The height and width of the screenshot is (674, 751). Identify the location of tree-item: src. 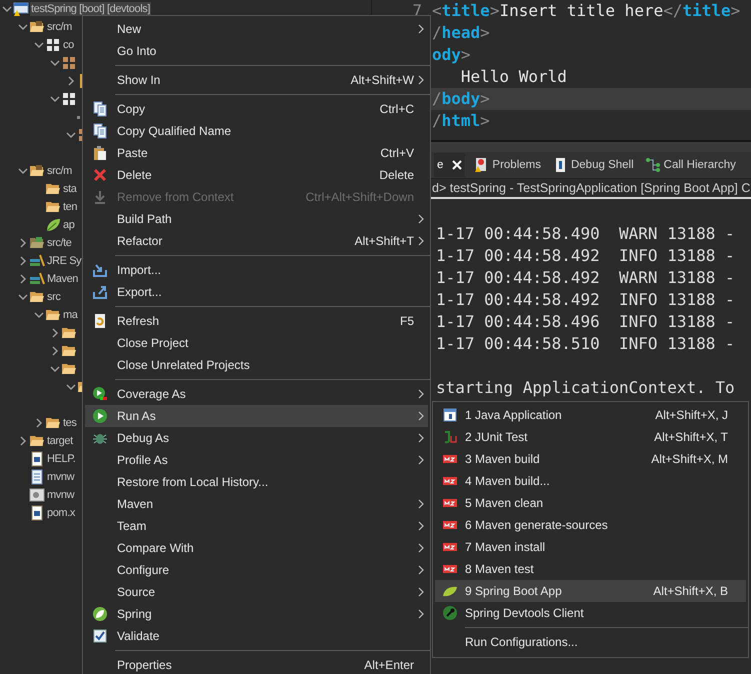
(54, 297).